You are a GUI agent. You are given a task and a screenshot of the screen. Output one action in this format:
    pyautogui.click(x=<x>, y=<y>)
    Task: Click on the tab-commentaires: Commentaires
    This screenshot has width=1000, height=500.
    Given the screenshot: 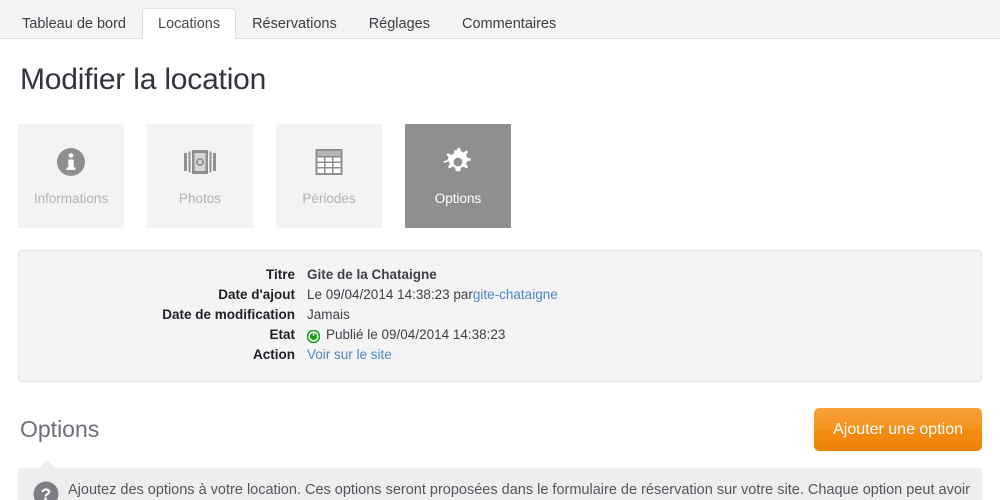 What is the action you would take?
    pyautogui.click(x=509, y=23)
    